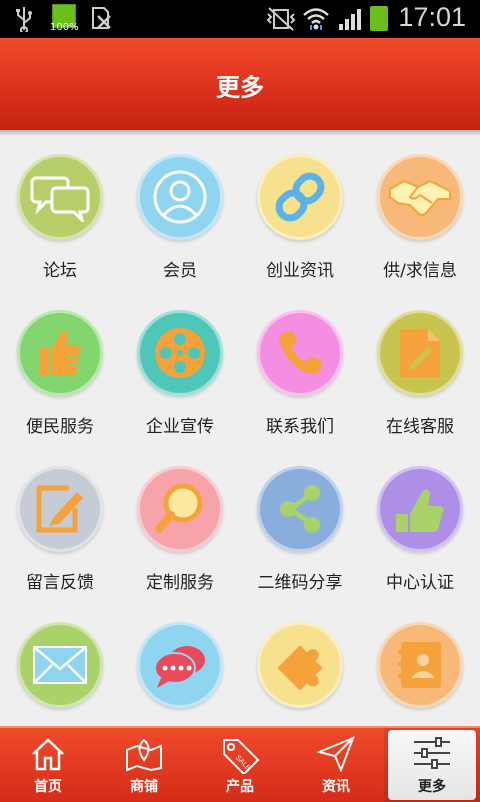  I want to click on grid-item-custom-service: 定制服务, so click(180, 520).